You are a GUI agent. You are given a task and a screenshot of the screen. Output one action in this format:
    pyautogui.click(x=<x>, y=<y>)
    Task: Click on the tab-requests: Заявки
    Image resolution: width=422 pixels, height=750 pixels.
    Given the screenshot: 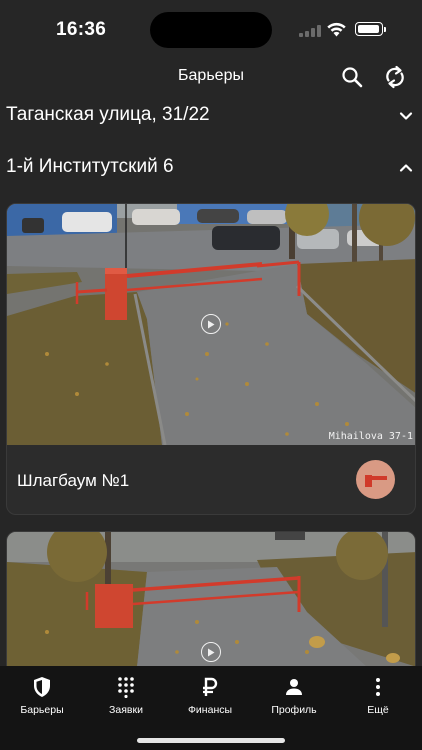 What is the action you would take?
    pyautogui.click(x=126, y=698)
    